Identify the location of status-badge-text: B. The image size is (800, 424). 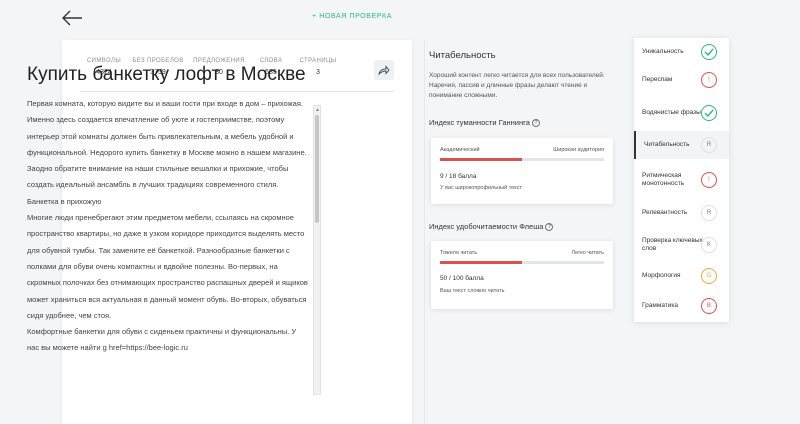
(708, 306).